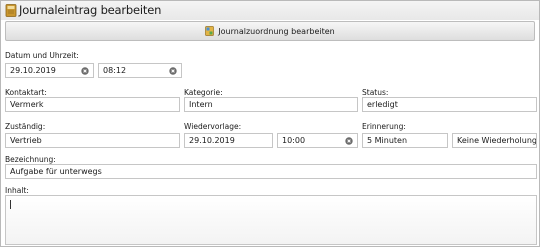  I want to click on reminder-value: 5 Minuten, so click(387, 140).